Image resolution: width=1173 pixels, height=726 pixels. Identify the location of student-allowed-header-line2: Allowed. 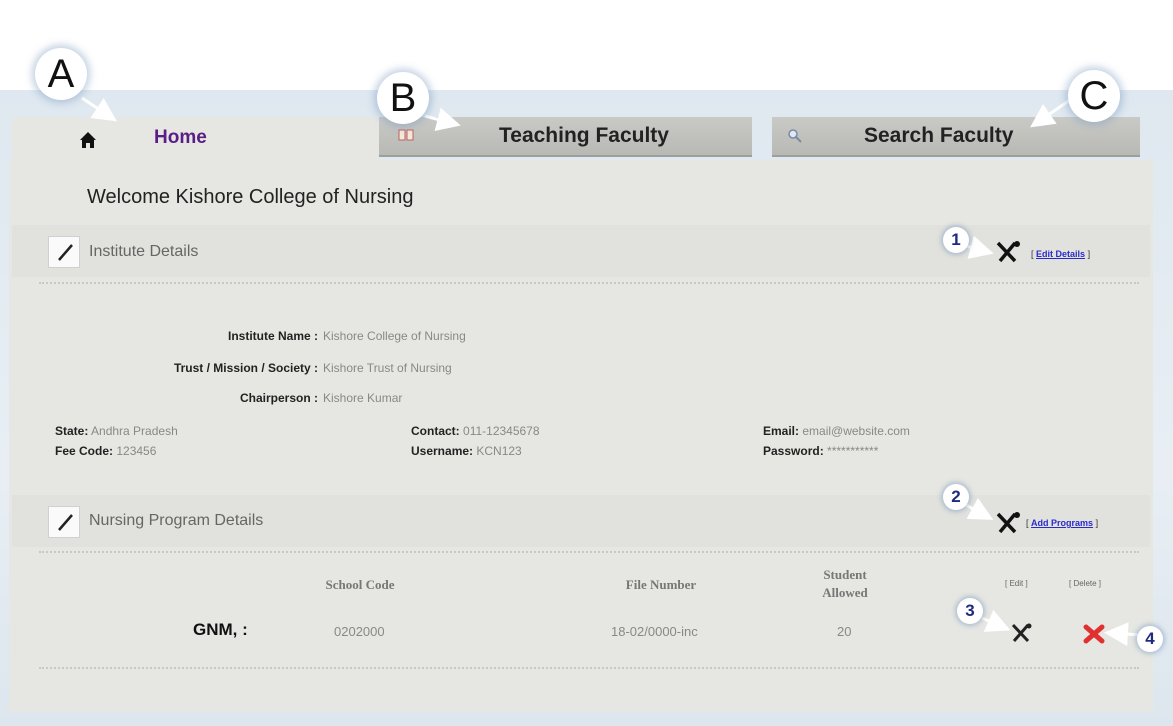
(845, 592).